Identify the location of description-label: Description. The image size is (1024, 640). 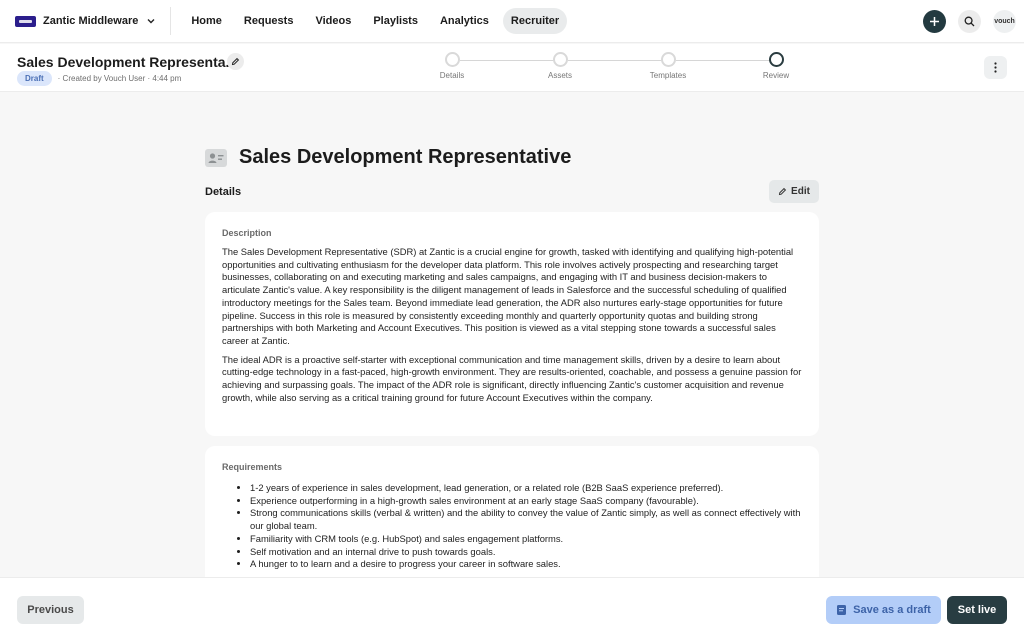
(247, 233).